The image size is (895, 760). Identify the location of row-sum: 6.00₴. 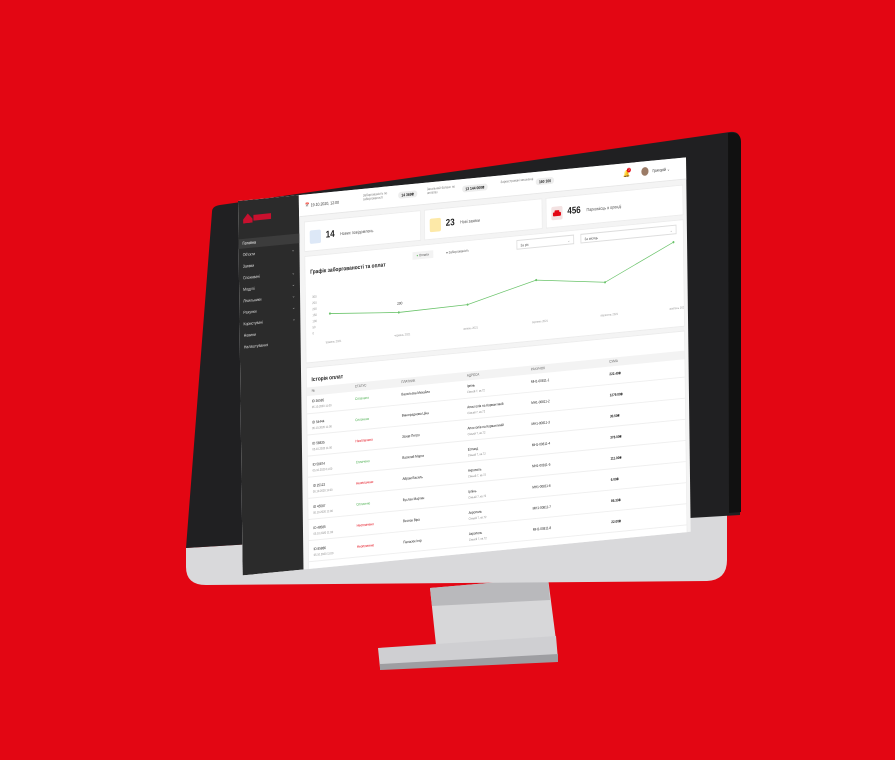
(614, 479).